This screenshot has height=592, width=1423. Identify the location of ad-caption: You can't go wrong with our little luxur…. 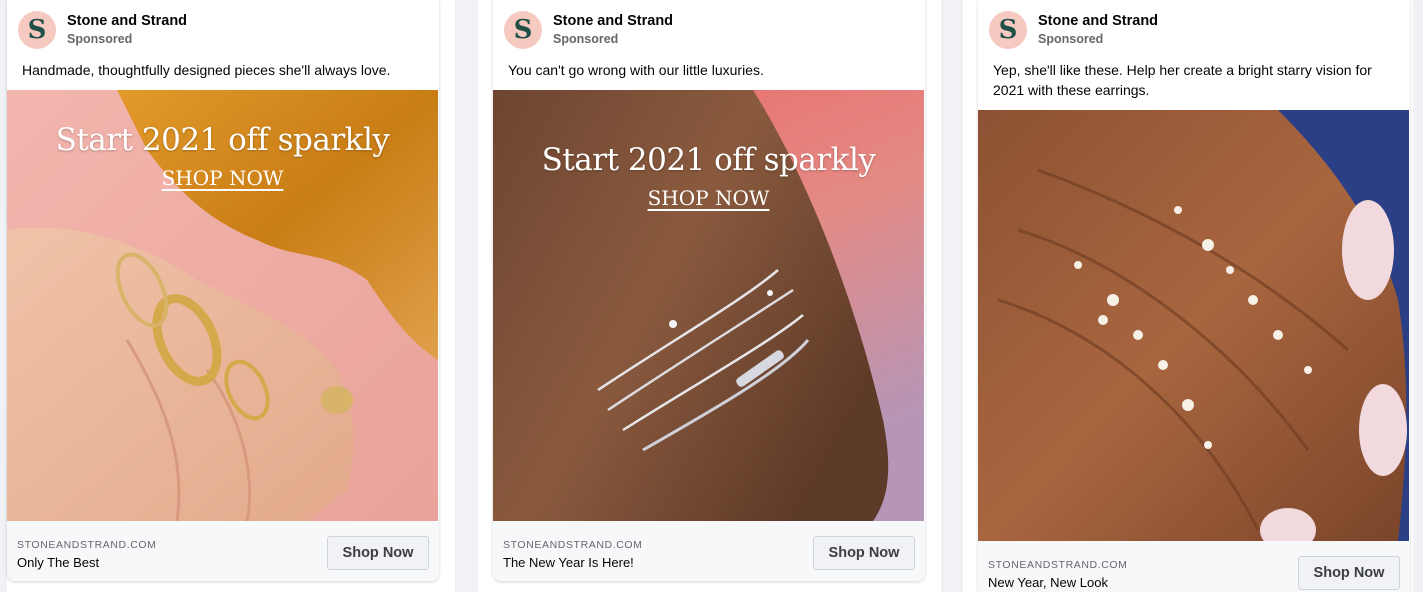
(636, 70).